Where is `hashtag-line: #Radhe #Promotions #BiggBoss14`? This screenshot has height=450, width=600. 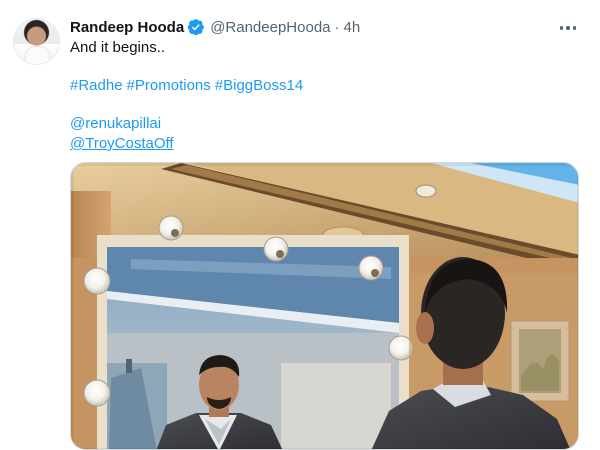
hashtag-line: #Radhe #Promotions #BiggBoss14 is located at coordinates (186, 86).